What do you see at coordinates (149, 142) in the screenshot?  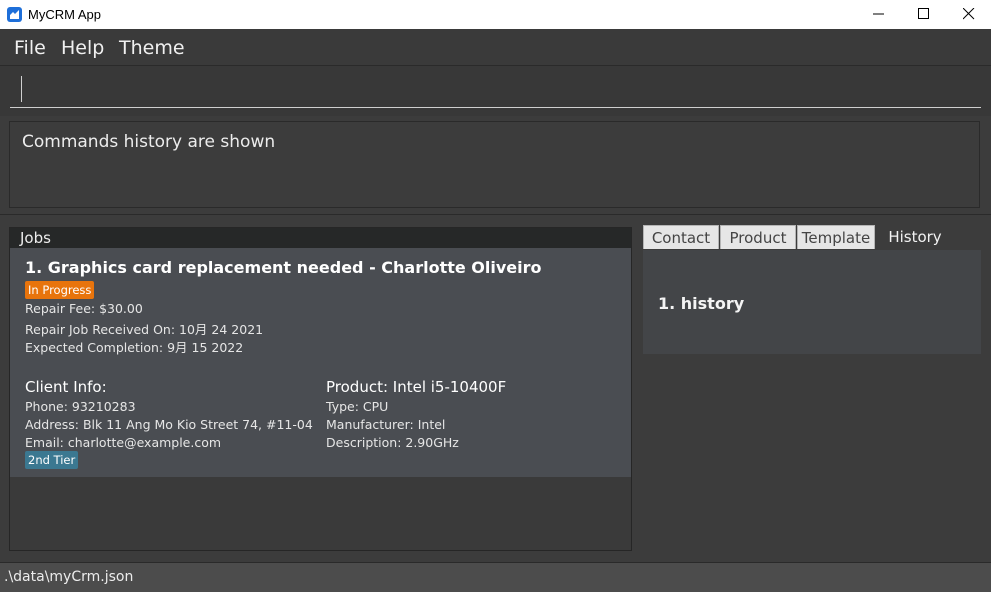 I see `result-text: Commands history are shown` at bounding box center [149, 142].